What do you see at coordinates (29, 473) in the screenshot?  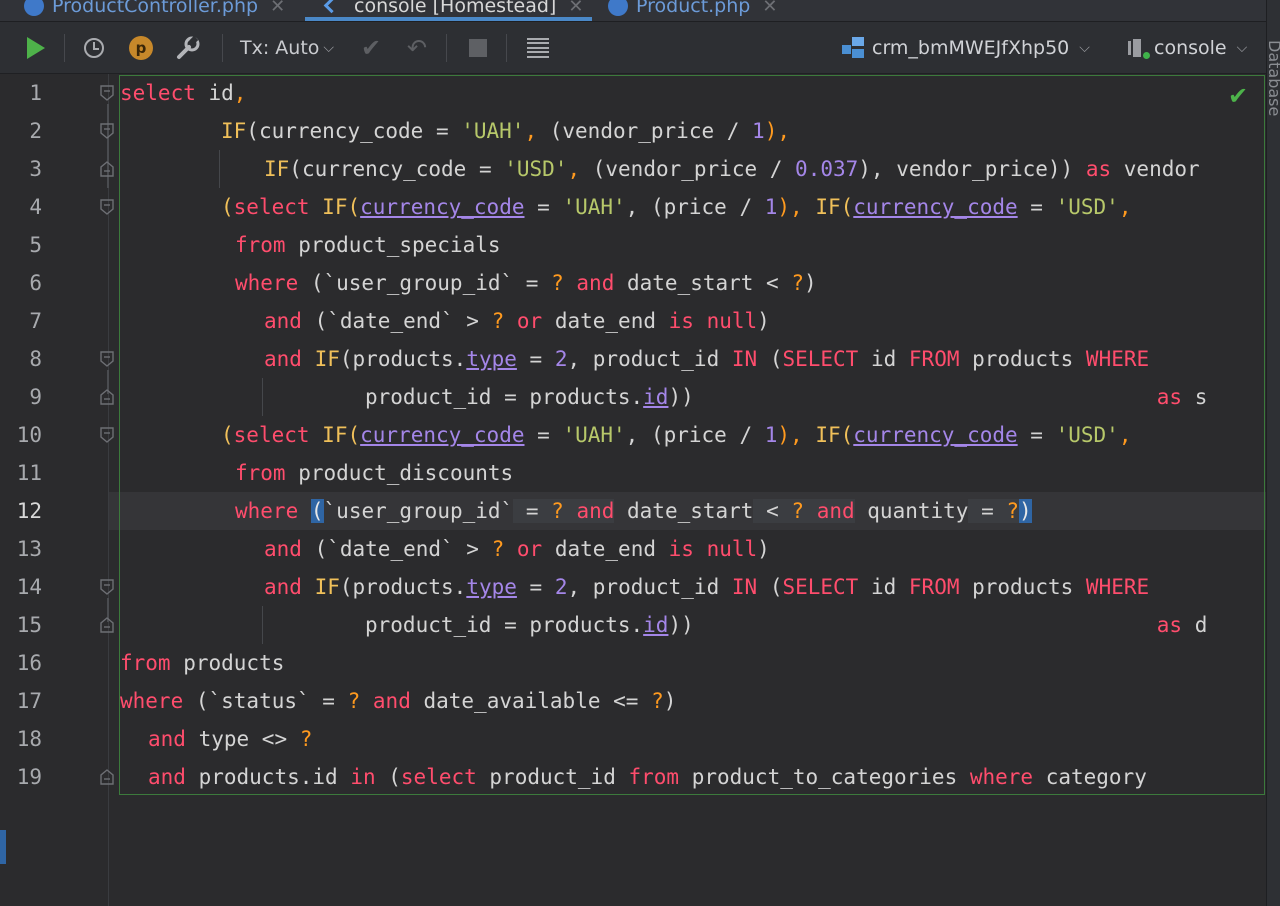 I see `line-number: 11` at bounding box center [29, 473].